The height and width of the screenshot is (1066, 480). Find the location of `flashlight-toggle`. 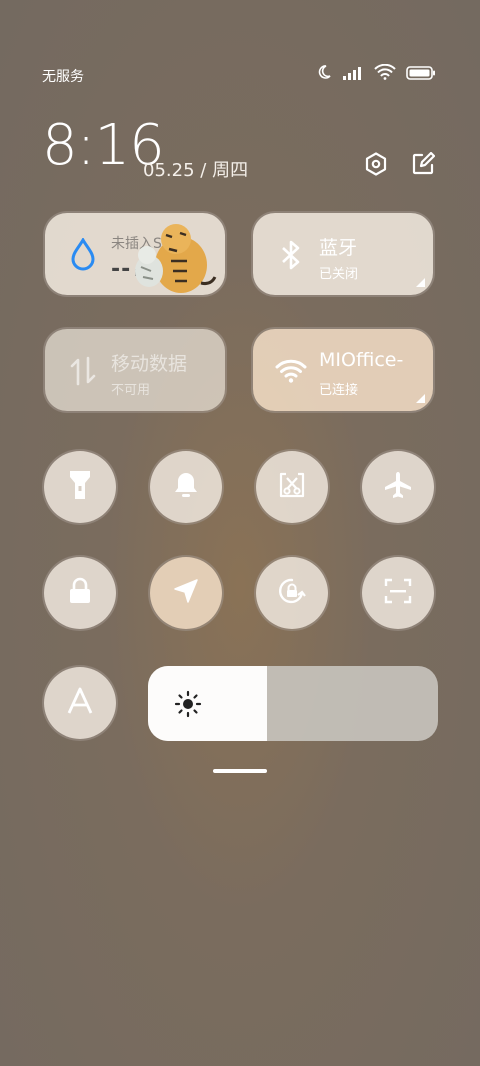

flashlight-toggle is located at coordinates (80, 487).